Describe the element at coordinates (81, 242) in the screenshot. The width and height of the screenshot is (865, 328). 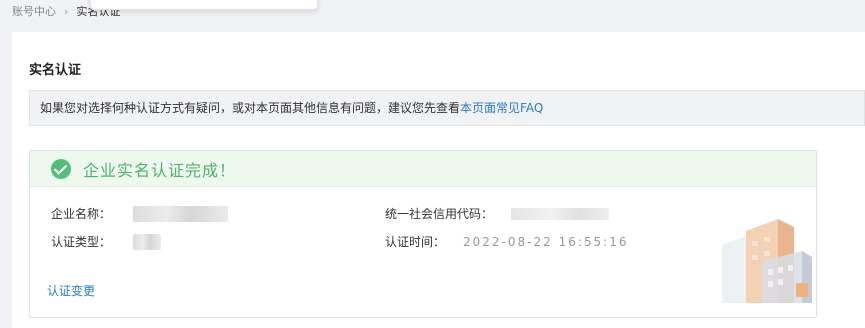
I see `cert-type-label: 认证类型：` at that location.